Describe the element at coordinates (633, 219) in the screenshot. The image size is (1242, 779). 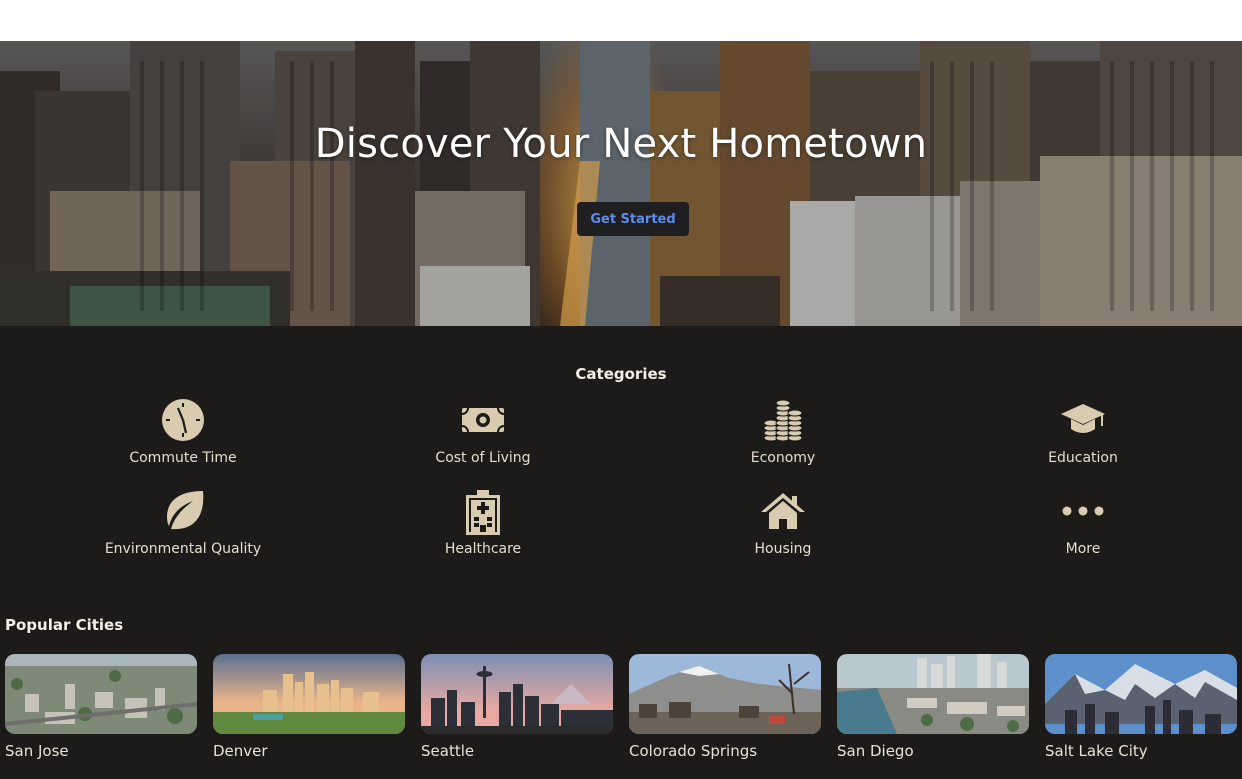
I see `get-started-button: Get Started` at that location.